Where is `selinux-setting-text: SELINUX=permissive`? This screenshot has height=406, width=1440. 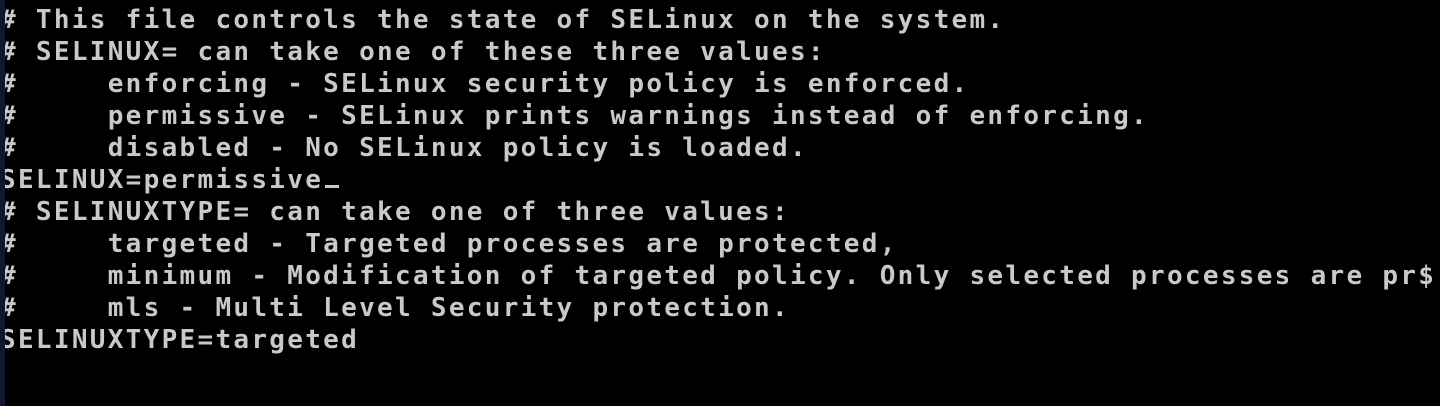 selinux-setting-text: SELINUX=permissive is located at coordinates (161, 180).